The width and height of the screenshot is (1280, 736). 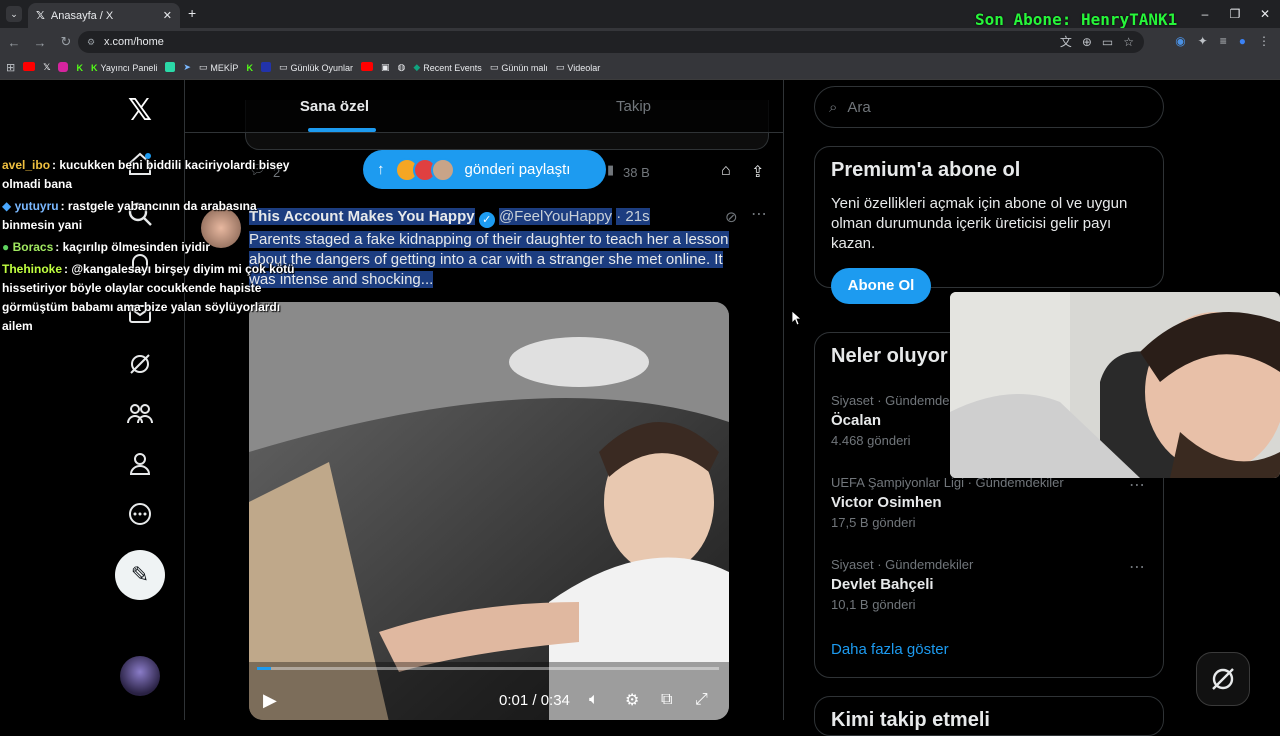 I want to click on show-more-link: Daha fazla göster, so click(x=890, y=649).